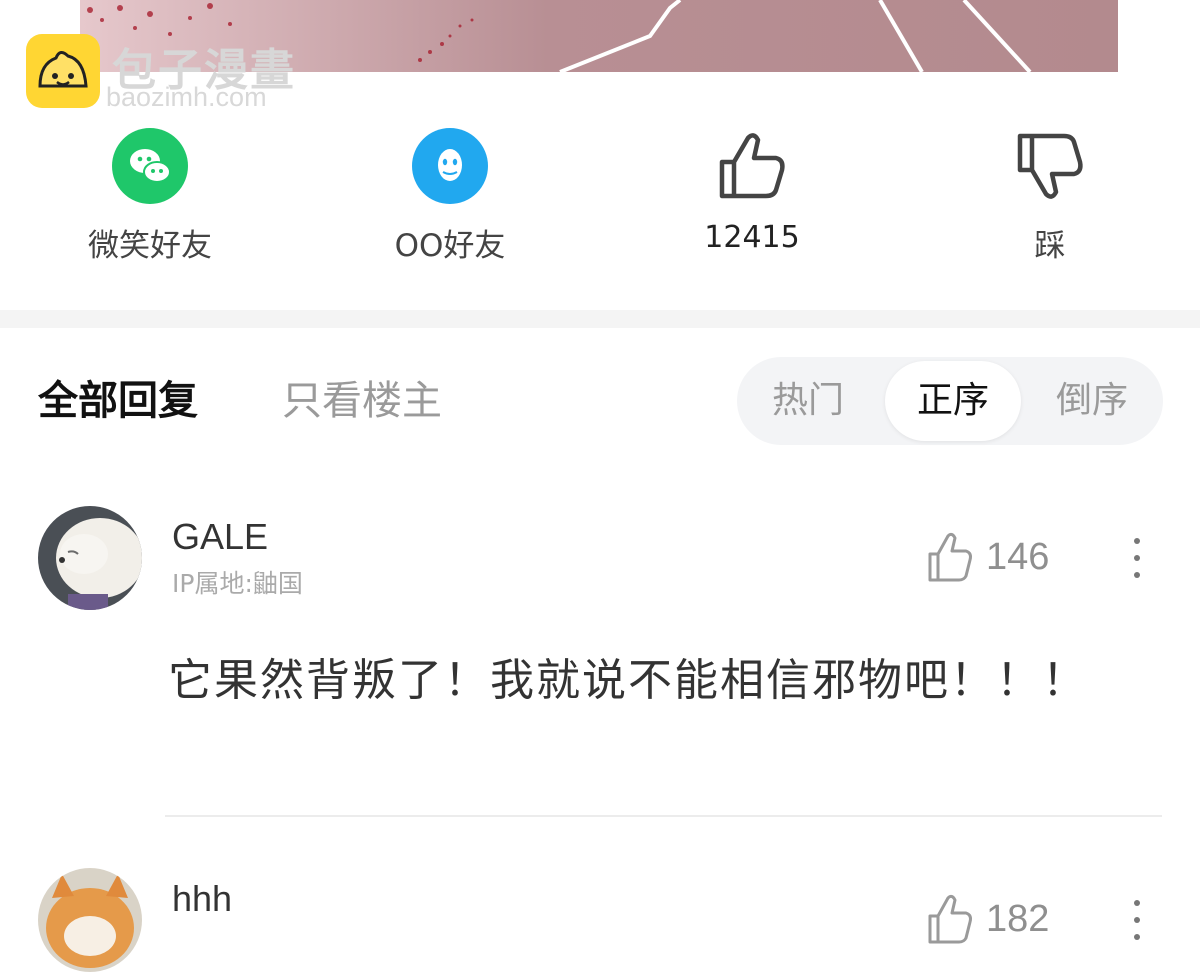 This screenshot has width=1200, height=972. Describe the element at coordinates (808, 401) in the screenshot. I see `sort-hot-option: 热门` at that location.